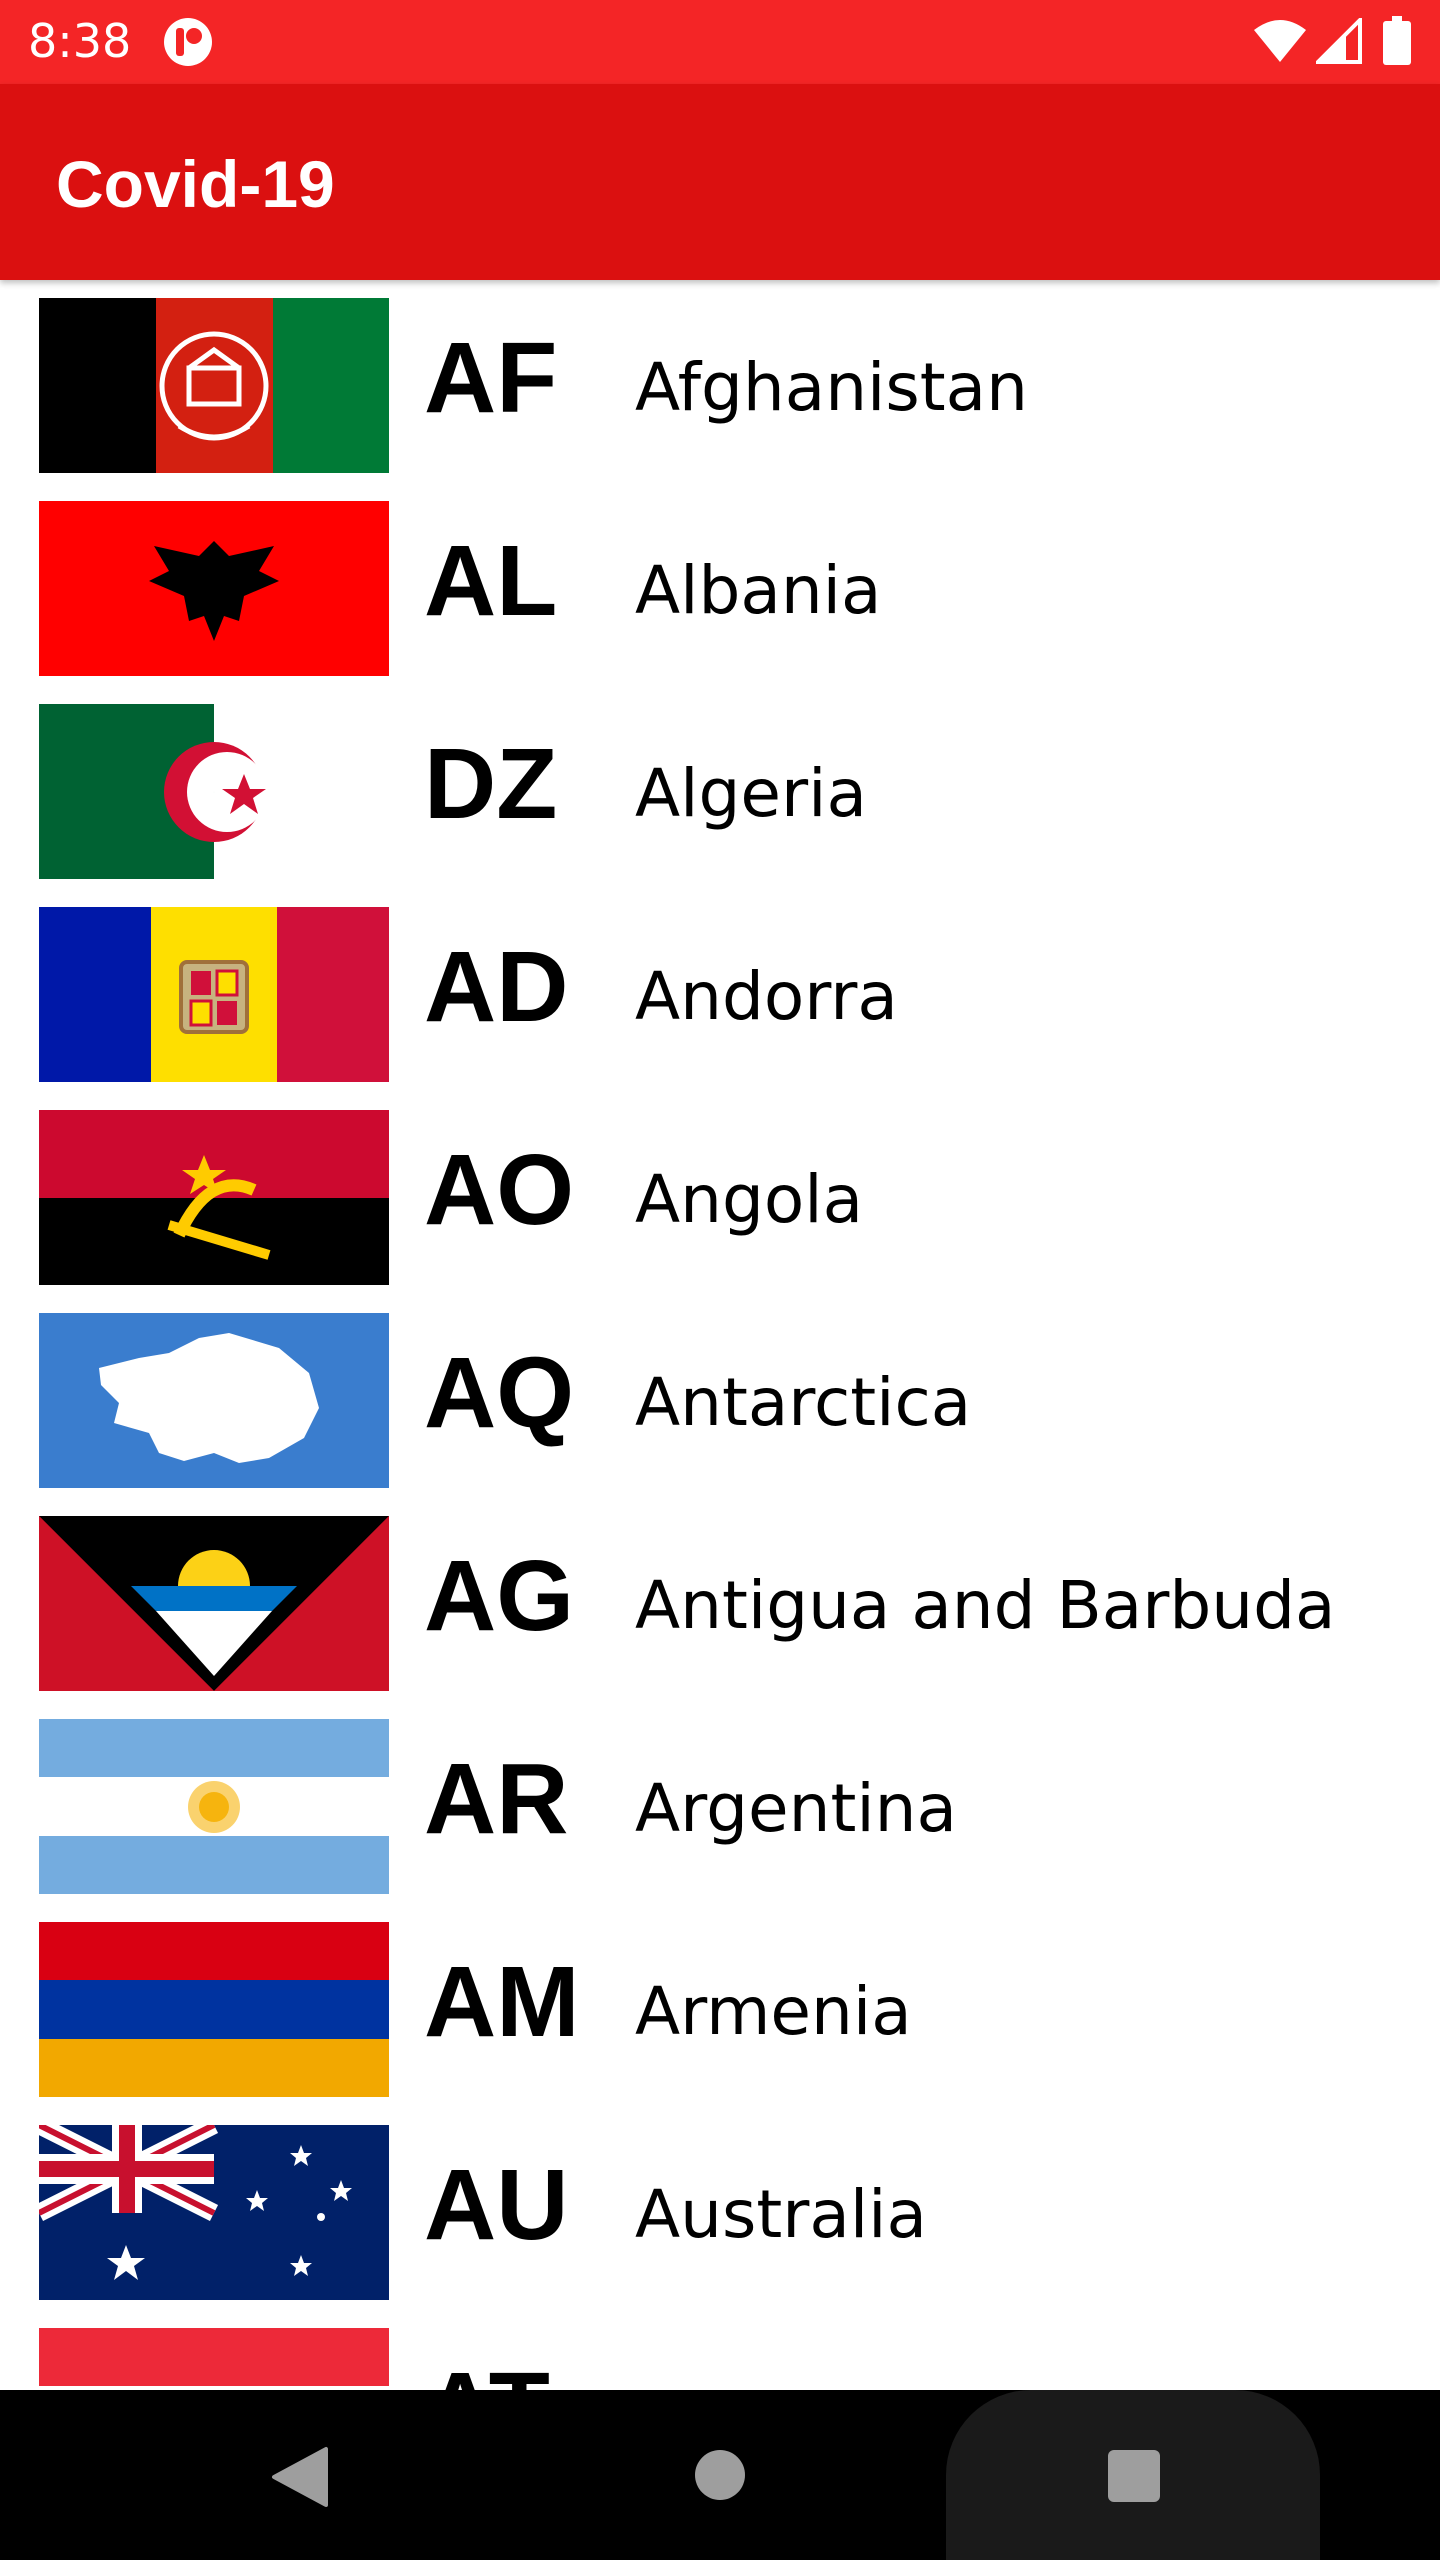 This screenshot has height=2560, width=1440. I want to click on antarctica-flag-icon, so click(214, 1400).